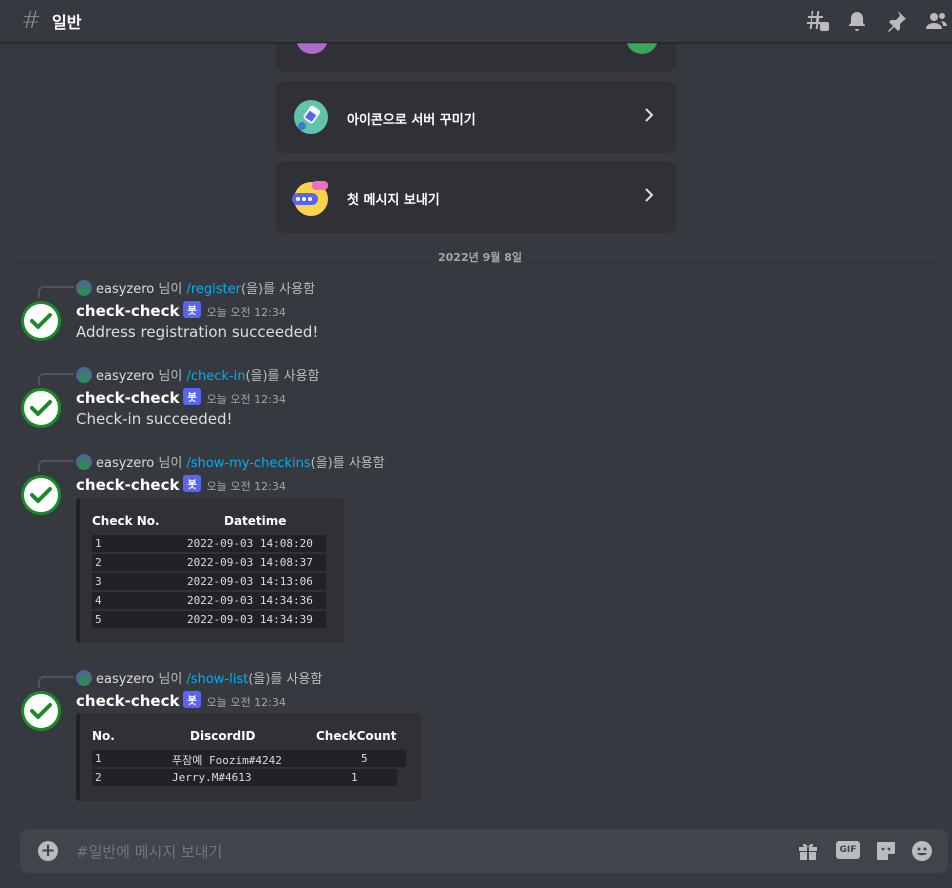 The height and width of the screenshot is (888, 952). What do you see at coordinates (213, 289) in the screenshot?
I see `slash-command: /register` at bounding box center [213, 289].